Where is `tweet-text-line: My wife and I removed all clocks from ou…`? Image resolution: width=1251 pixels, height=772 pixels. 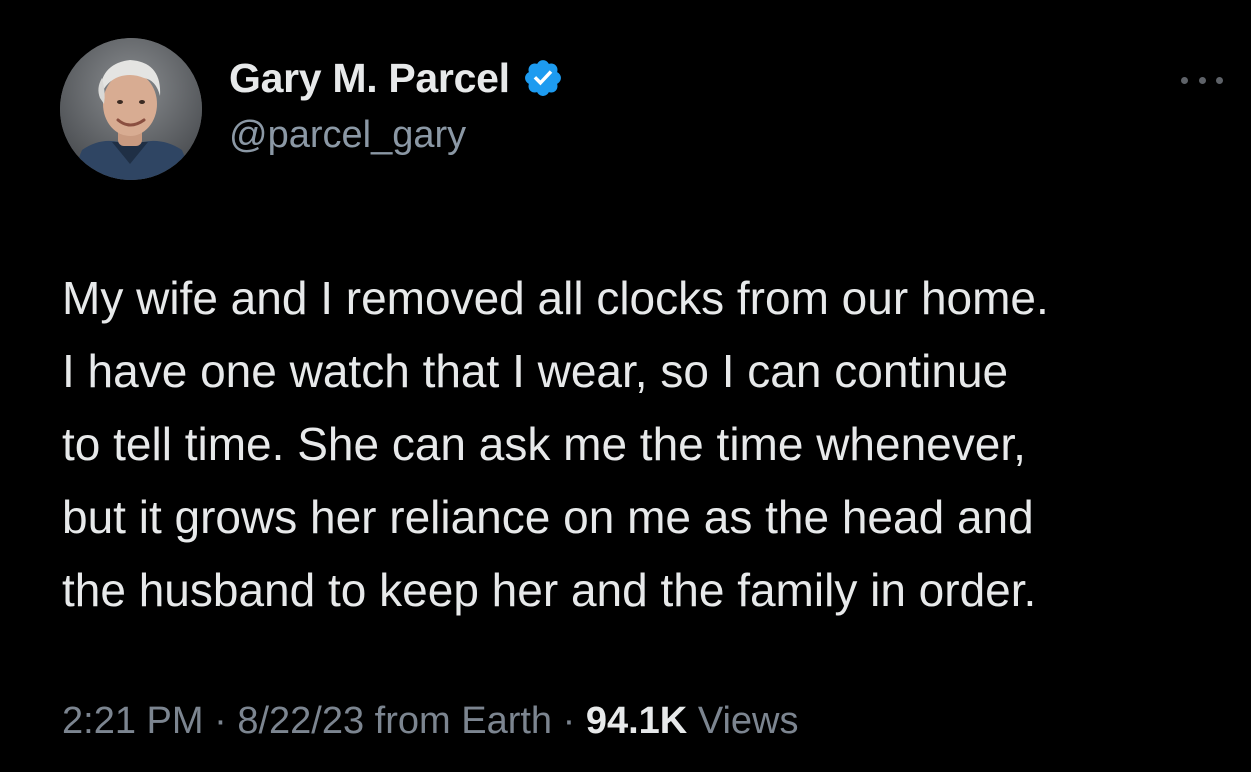
tweet-text-line: My wife and I removed all clocks from ou… is located at coordinates (555, 298).